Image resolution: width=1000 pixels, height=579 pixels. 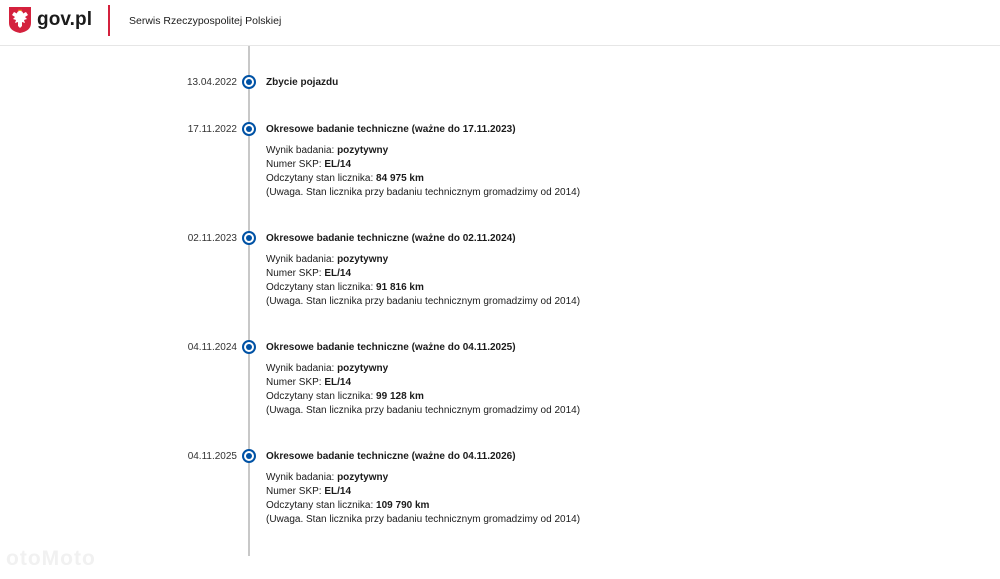 What do you see at coordinates (65, 19) in the screenshot?
I see `logo-text: gov.pl` at bounding box center [65, 19].